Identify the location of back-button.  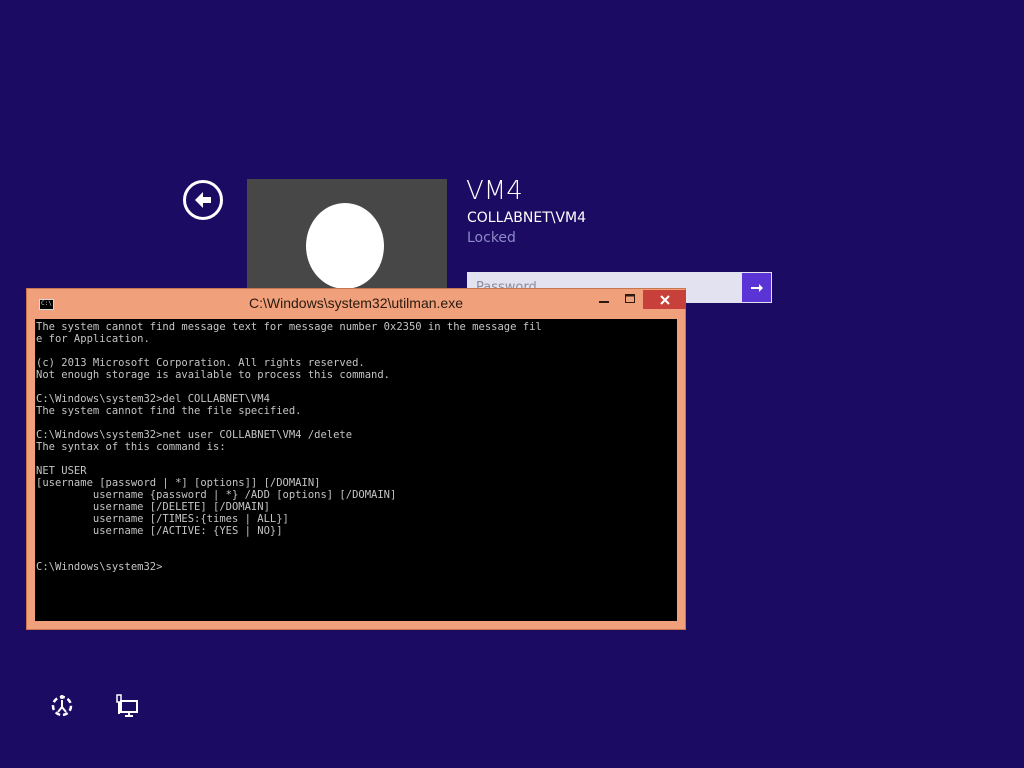
(203, 200).